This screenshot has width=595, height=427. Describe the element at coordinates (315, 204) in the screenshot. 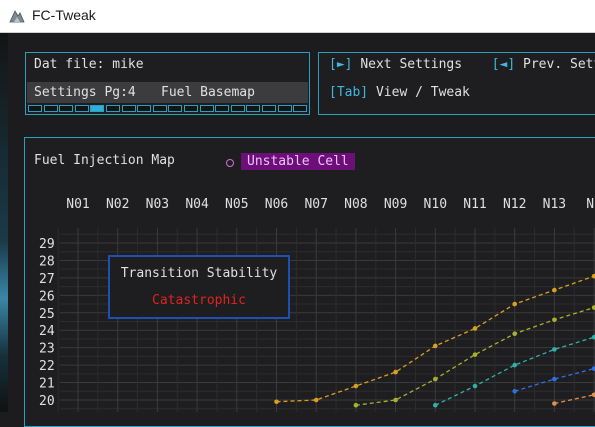

I see `column-header: N07` at that location.